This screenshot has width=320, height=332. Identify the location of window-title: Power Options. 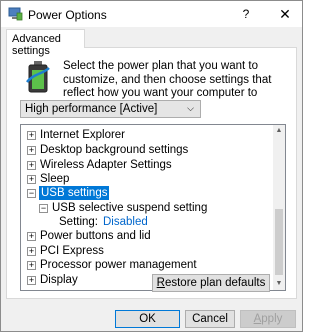
(67, 15).